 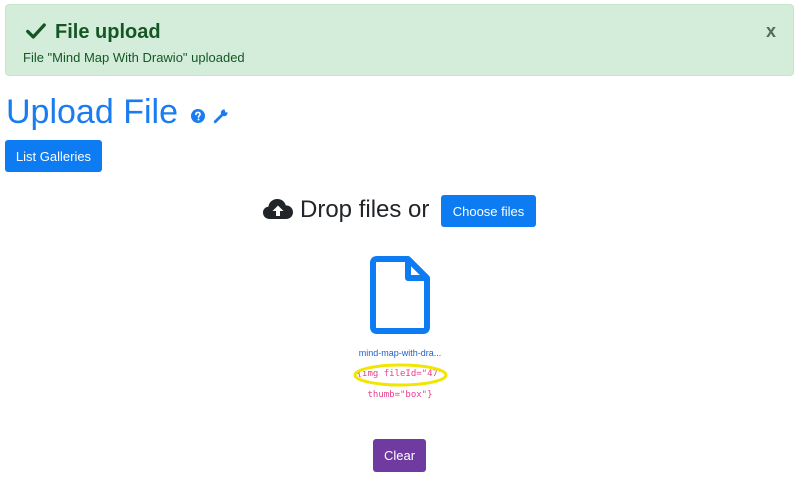 I want to click on clear-button: Clear, so click(x=399, y=455).